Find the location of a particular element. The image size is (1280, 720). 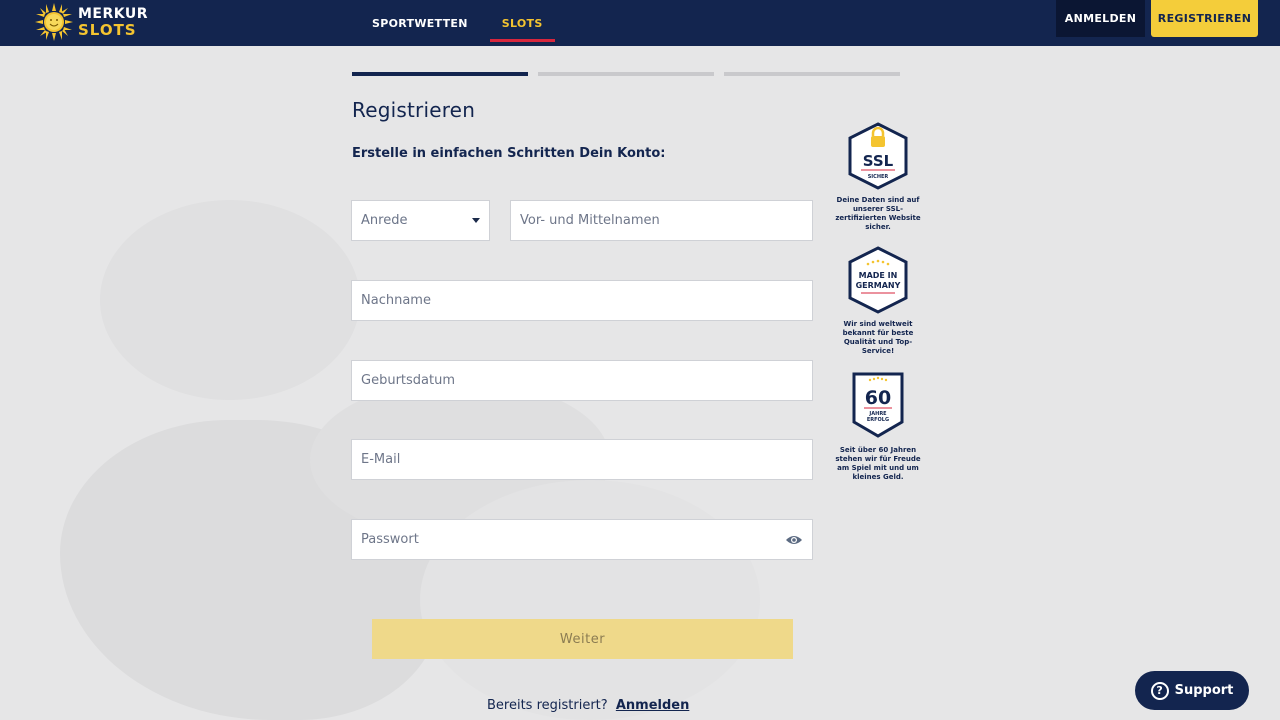

chevron-down-icon is located at coordinates (476, 220).